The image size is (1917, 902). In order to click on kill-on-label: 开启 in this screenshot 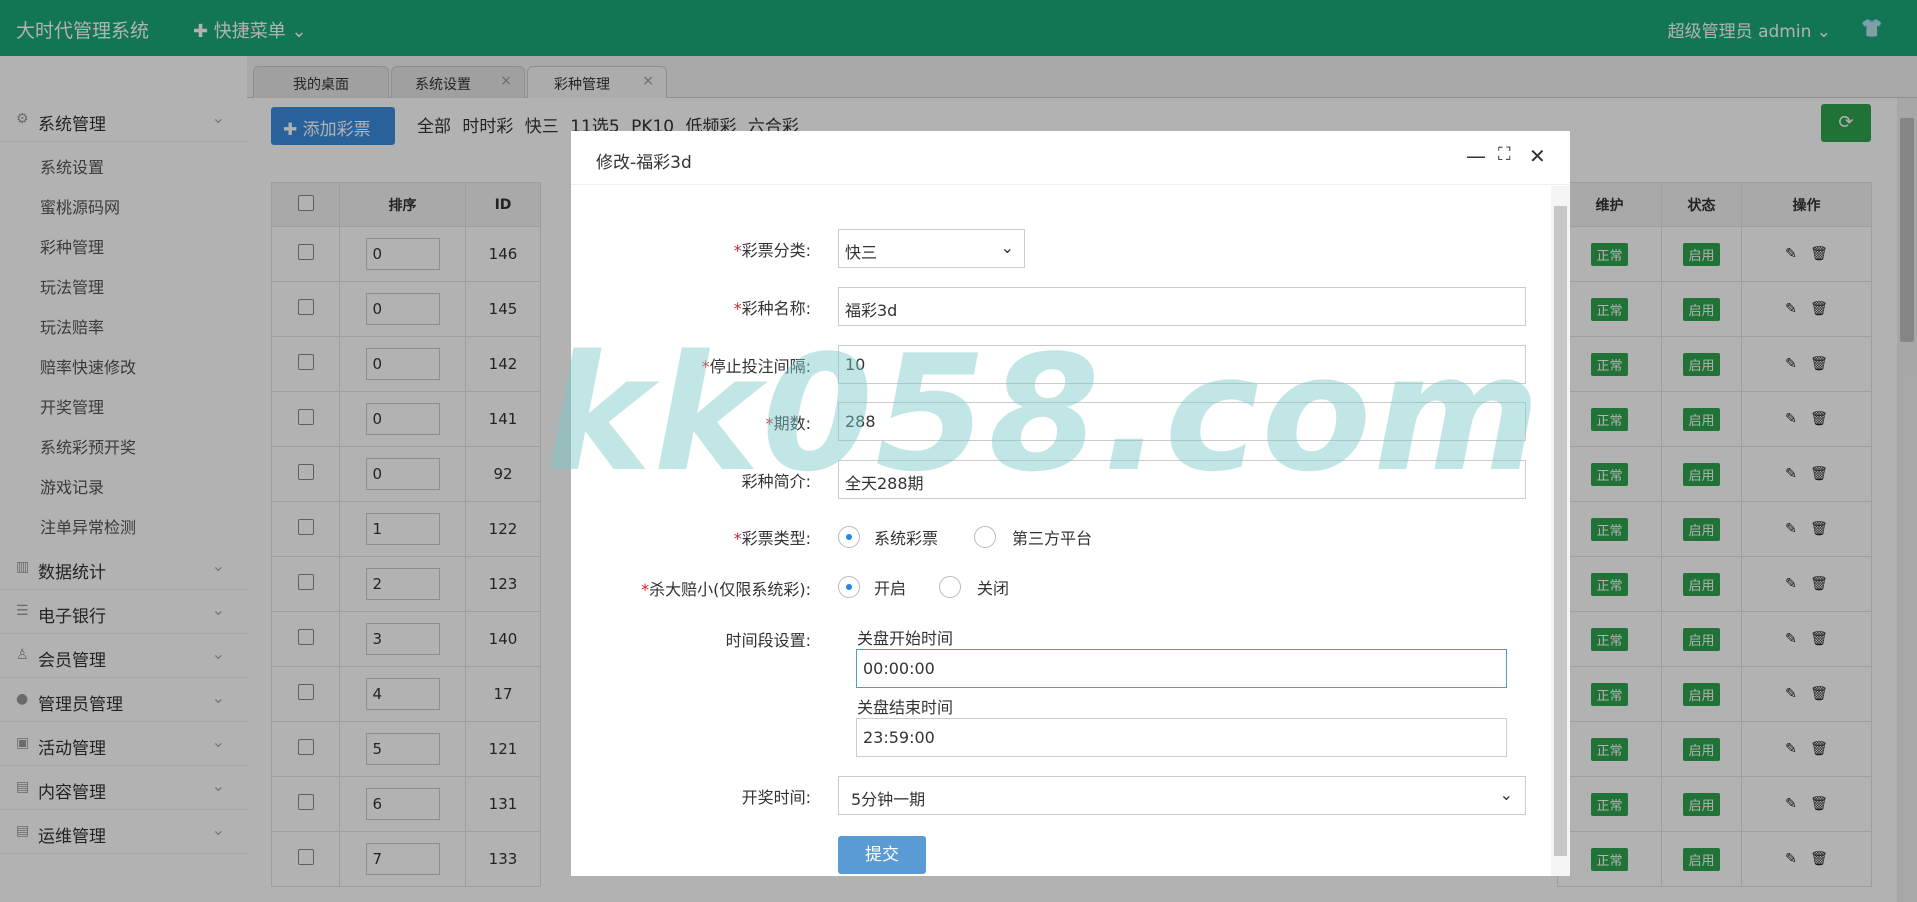, I will do `click(890, 588)`.